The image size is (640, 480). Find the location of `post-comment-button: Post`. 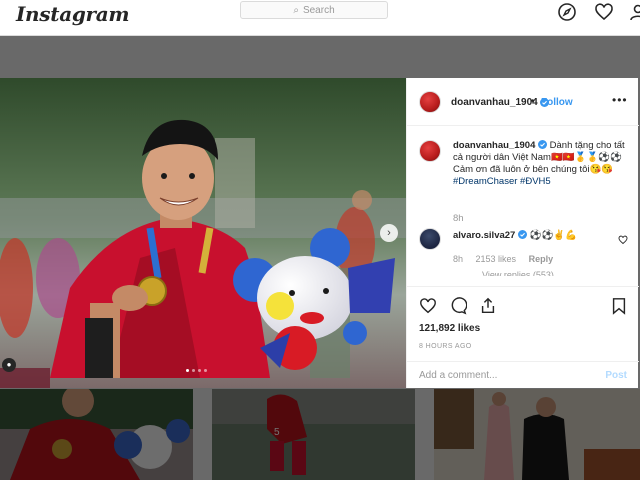

post-comment-button: Post is located at coordinates (616, 375).